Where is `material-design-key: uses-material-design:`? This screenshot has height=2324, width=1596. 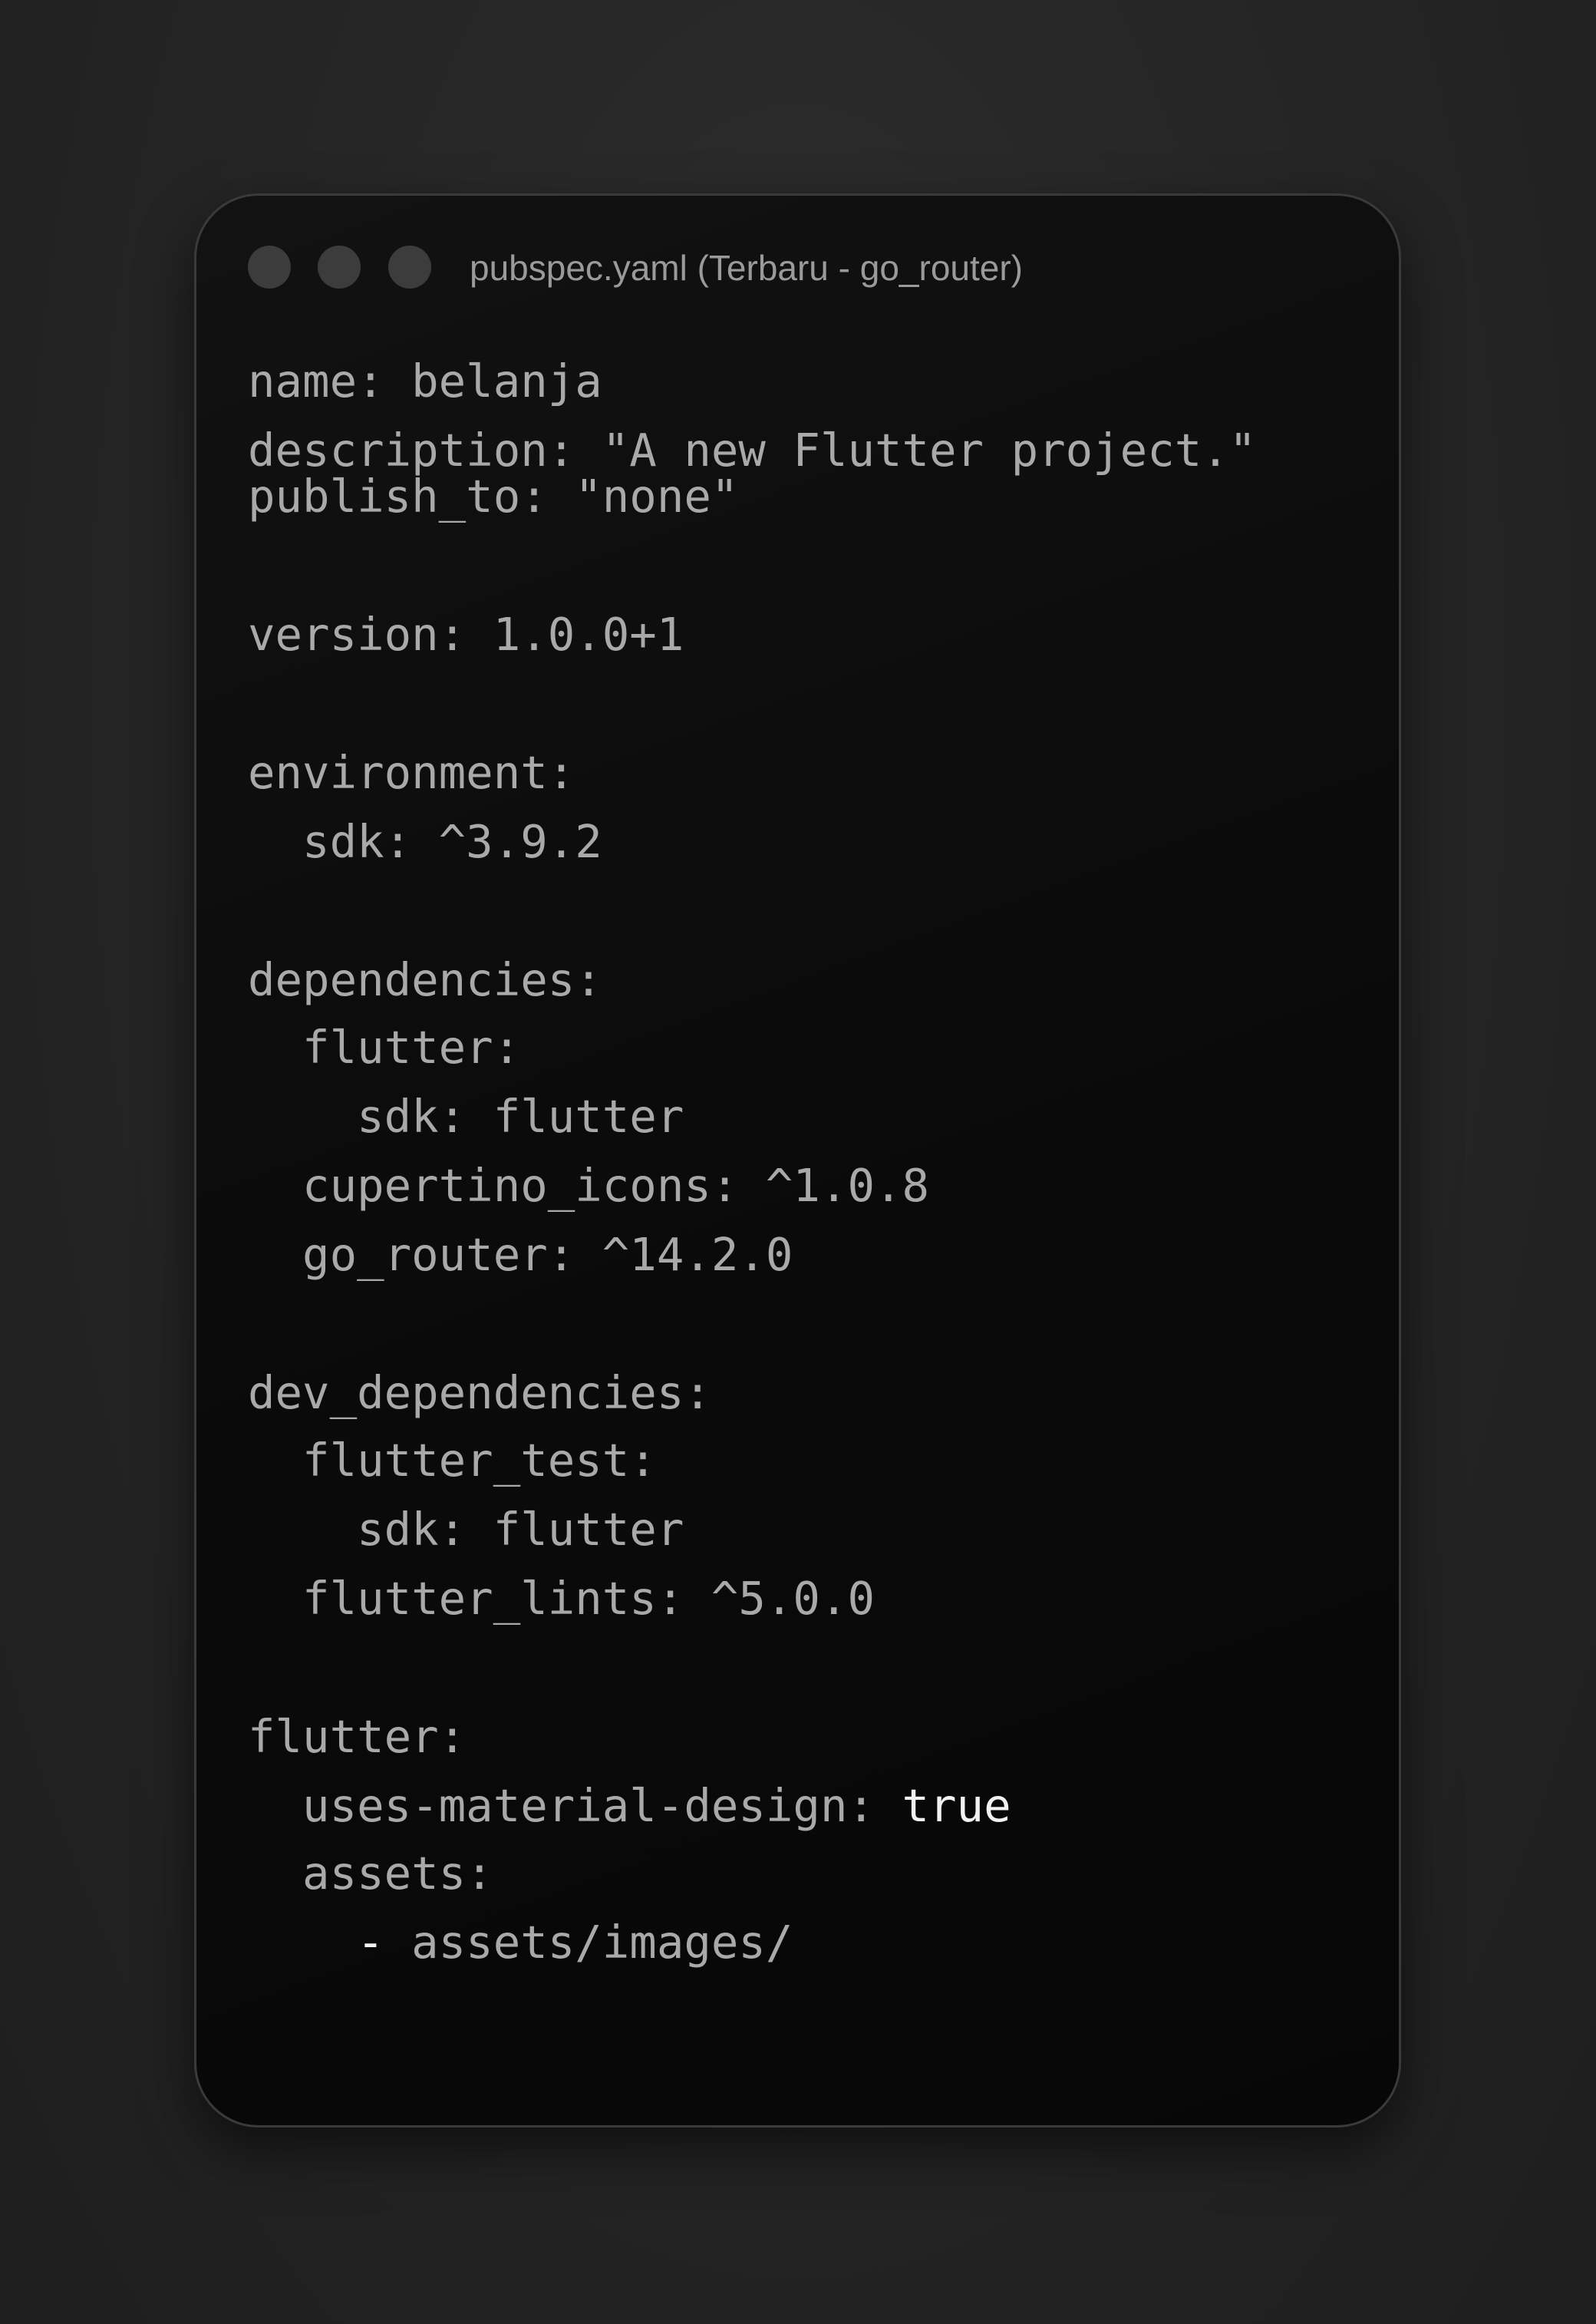 material-design-key: uses-material-design: is located at coordinates (575, 1805).